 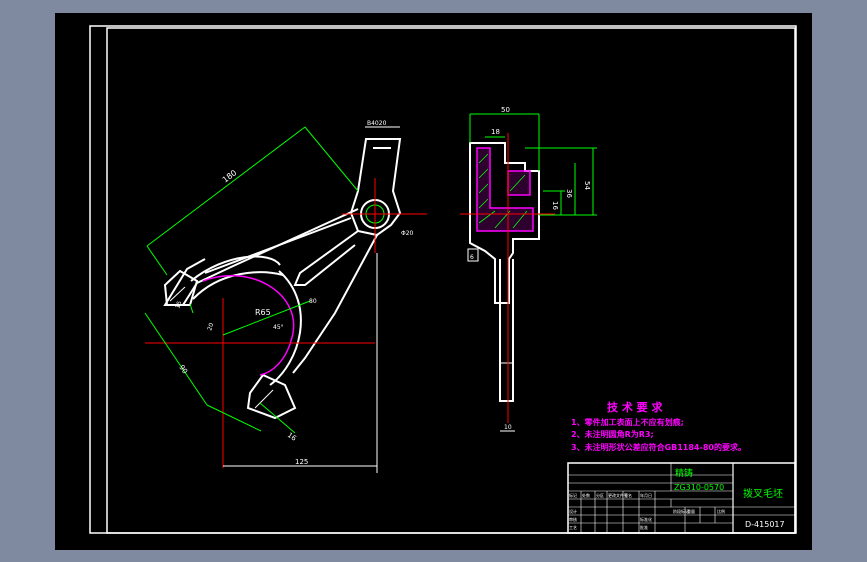 What do you see at coordinates (326, 258) in the screenshot?
I see `fork-rib` at bounding box center [326, 258].